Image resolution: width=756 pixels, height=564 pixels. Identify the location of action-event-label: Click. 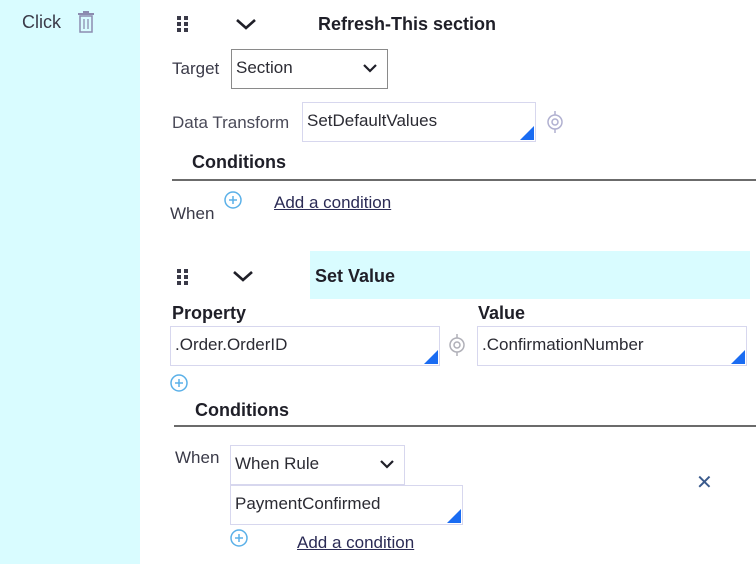
(41, 22).